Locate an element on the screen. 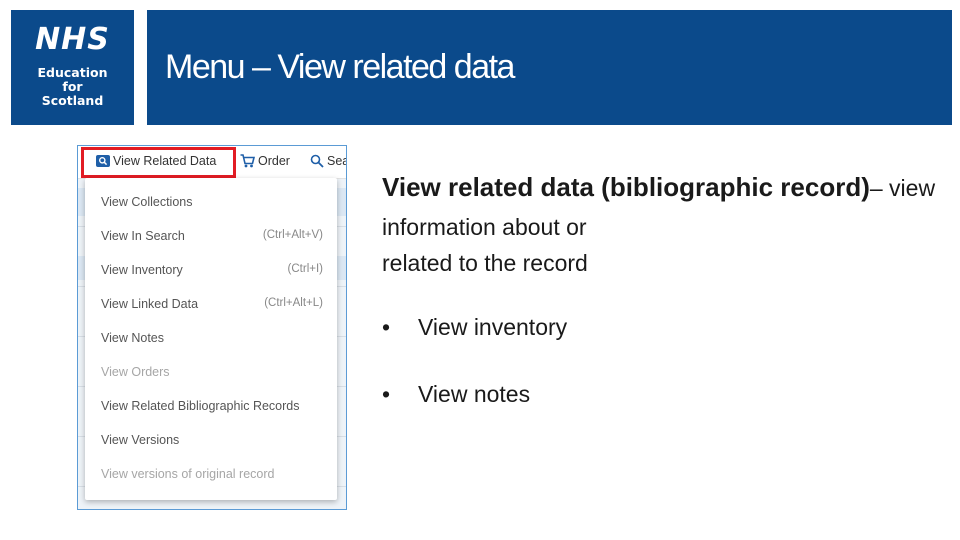 This screenshot has width=960, height=540. menu-item-label: View Versions is located at coordinates (140, 440).